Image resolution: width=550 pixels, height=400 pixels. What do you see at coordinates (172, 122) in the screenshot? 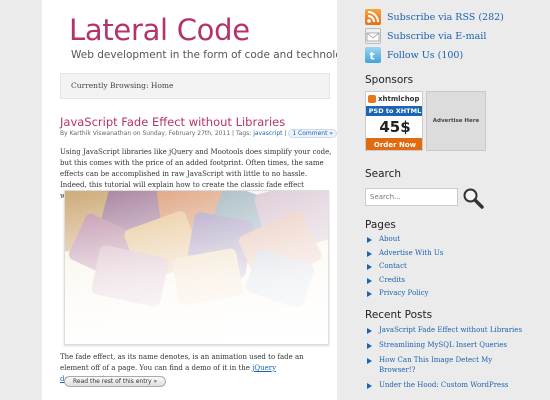
I see `post-title-link: JavaScript Fade Effect without Libraries` at bounding box center [172, 122].